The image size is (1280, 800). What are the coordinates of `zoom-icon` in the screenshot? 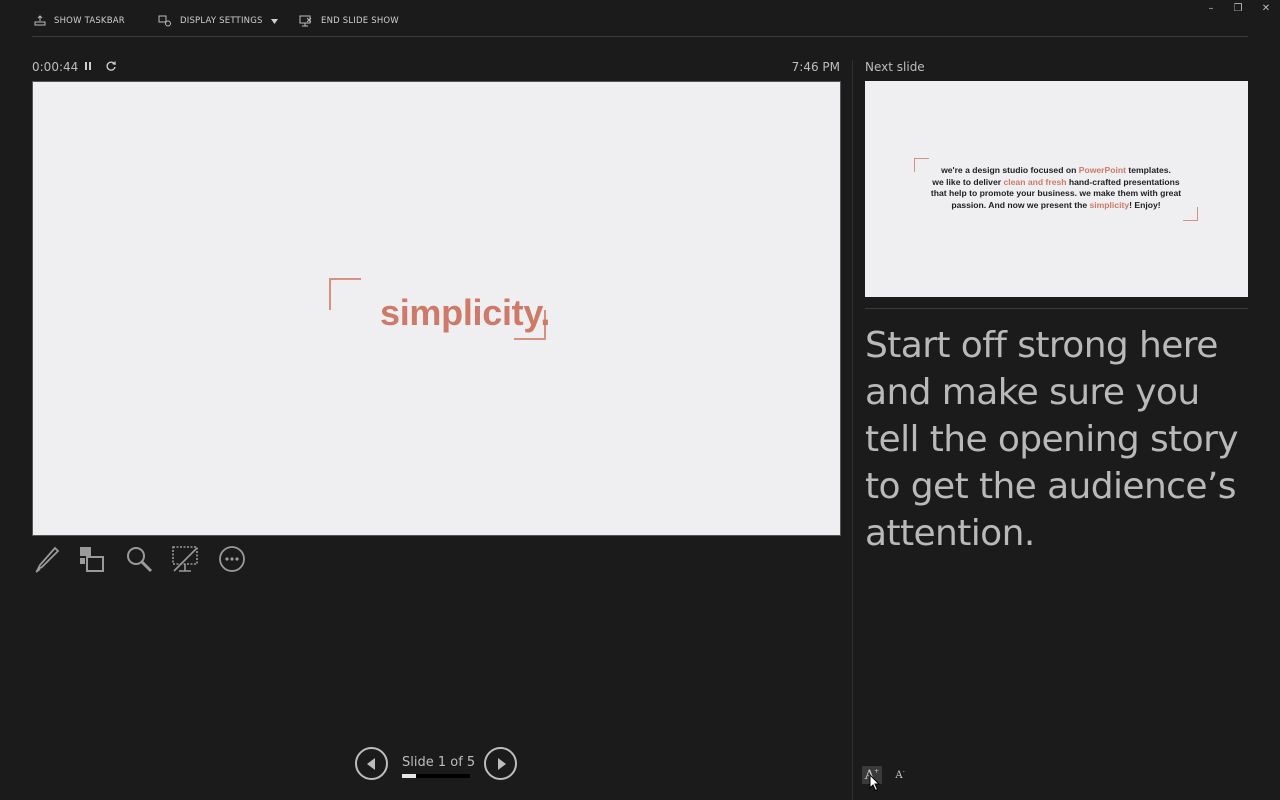 It's located at (140, 560).